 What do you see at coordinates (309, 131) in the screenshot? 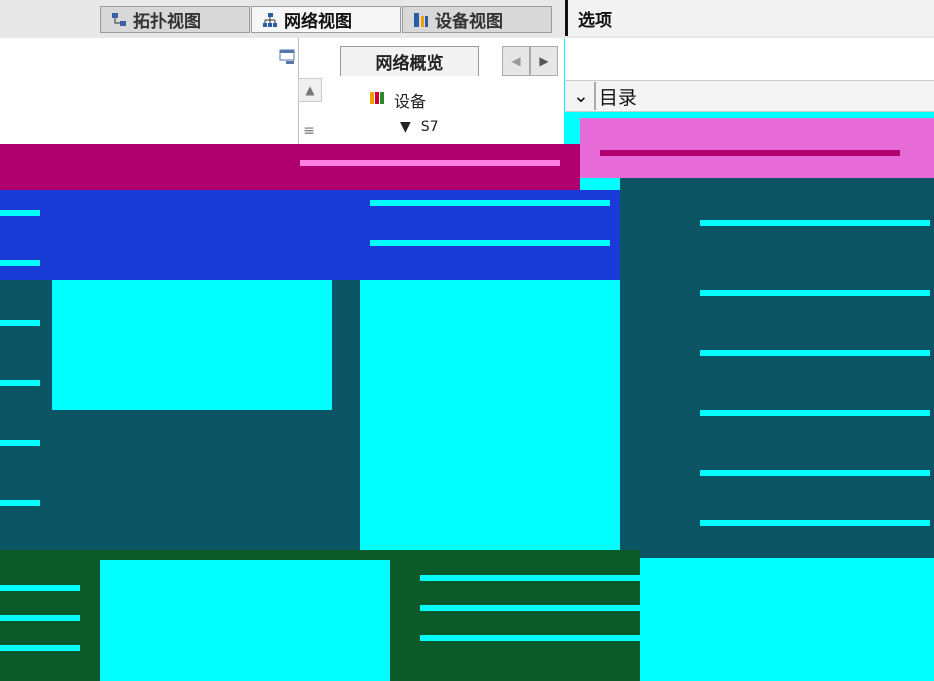
I see `list-menu-icon: ≡` at bounding box center [309, 131].